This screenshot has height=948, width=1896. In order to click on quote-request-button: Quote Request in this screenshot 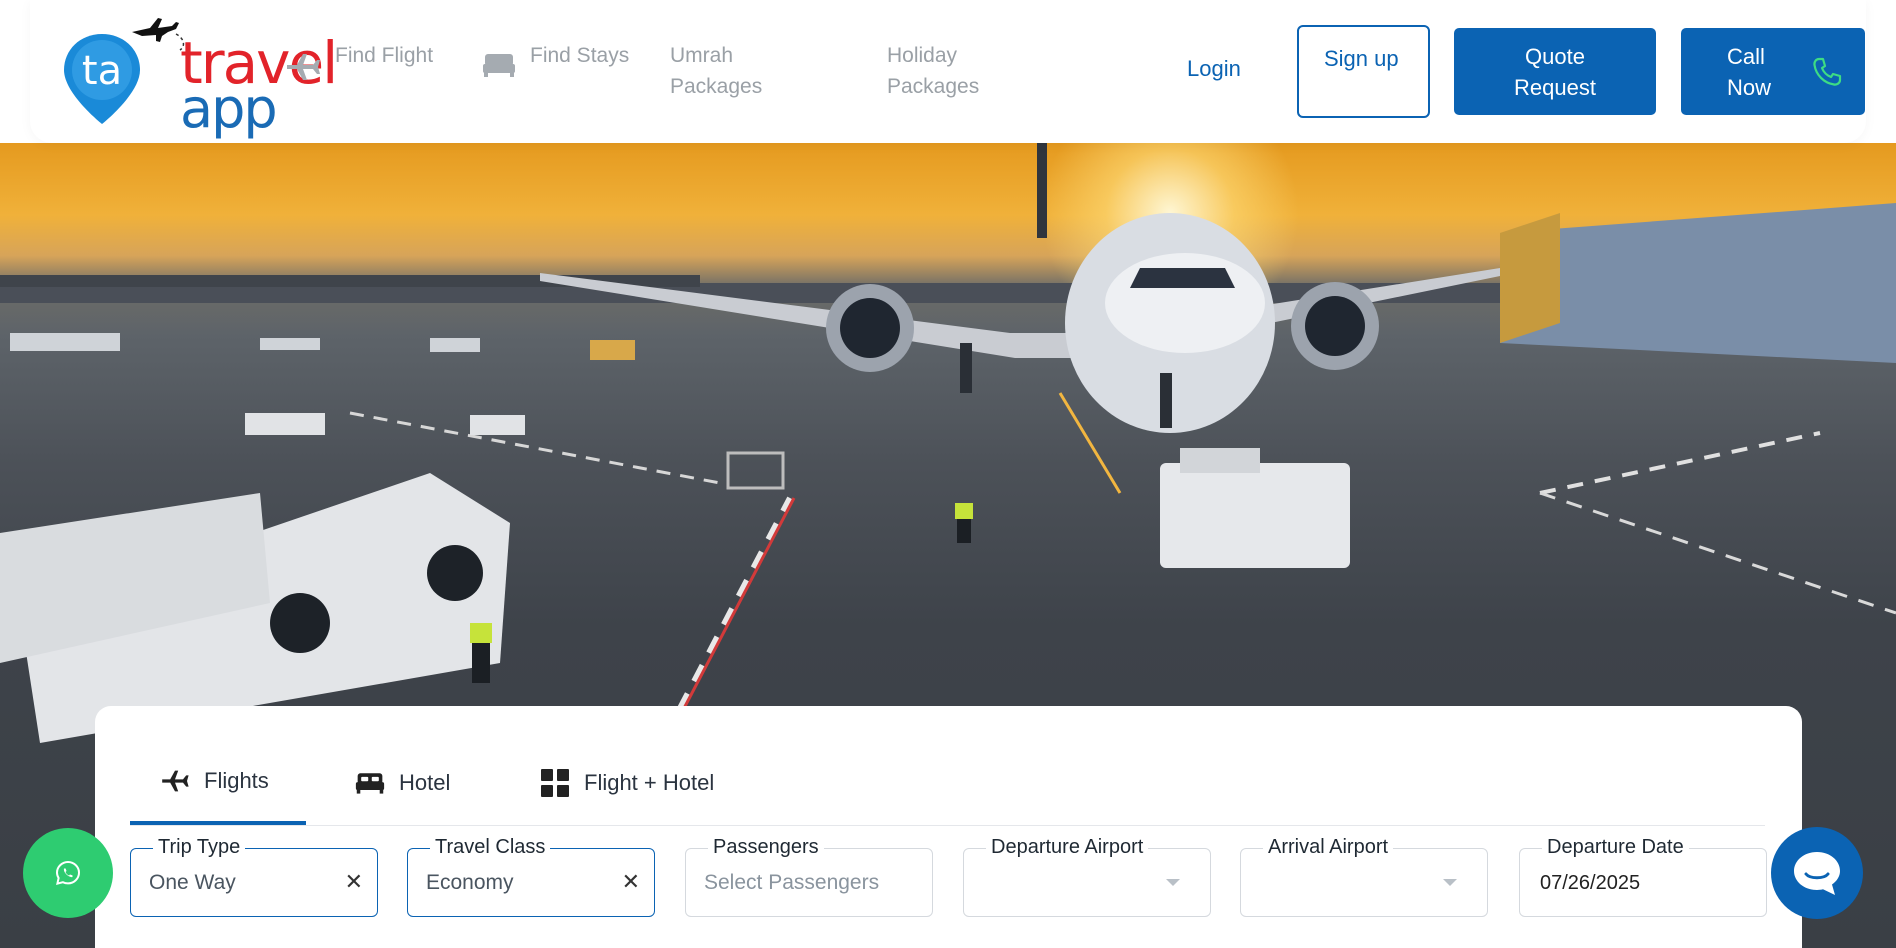, I will do `click(1555, 71)`.